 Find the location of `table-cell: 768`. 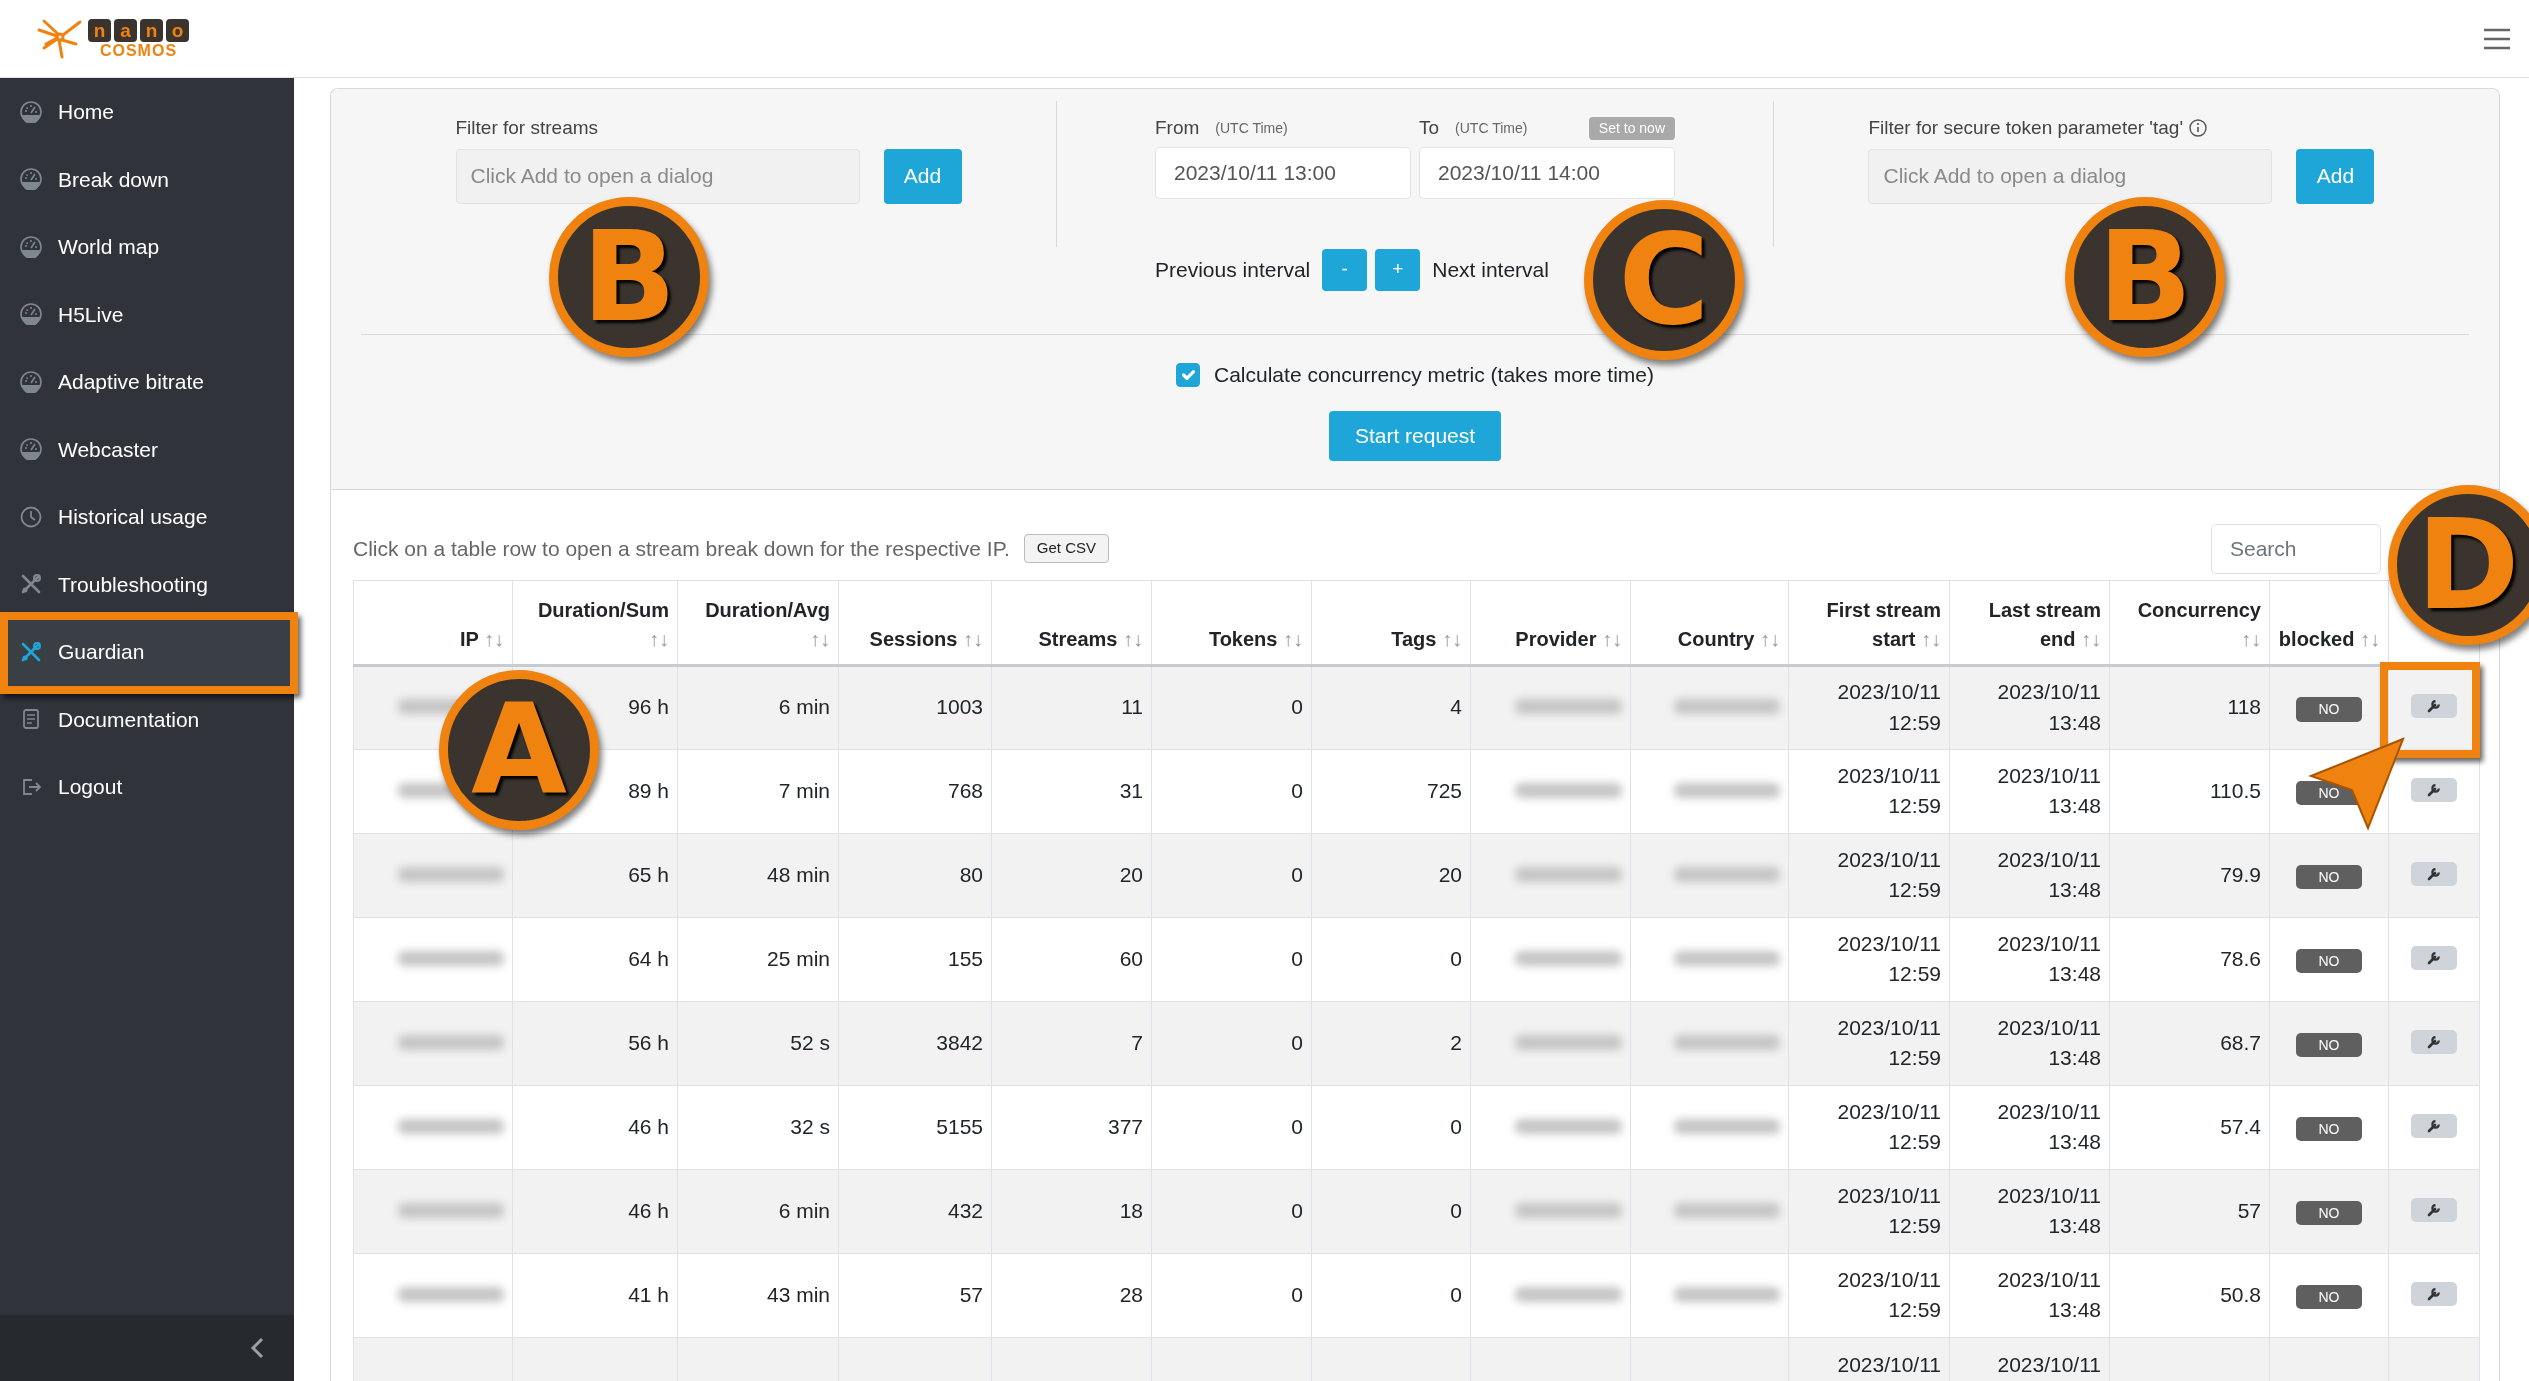

table-cell: 768 is located at coordinates (915, 791).